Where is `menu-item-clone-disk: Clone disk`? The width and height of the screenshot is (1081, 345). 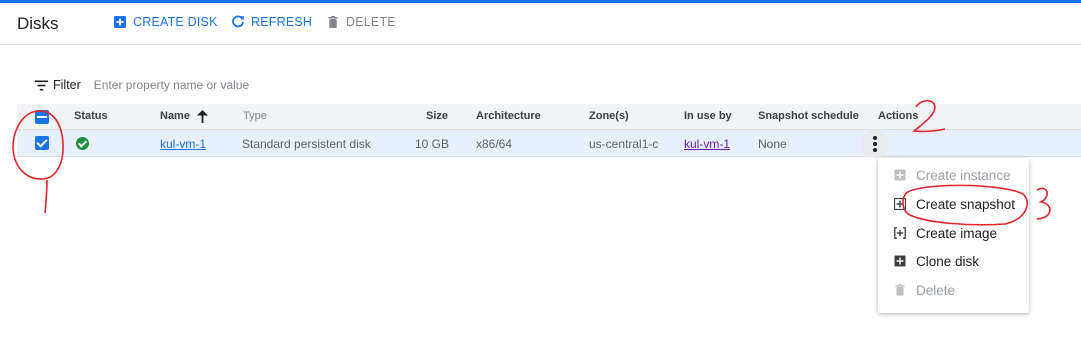
menu-item-clone-disk: Clone disk is located at coordinates (953, 262).